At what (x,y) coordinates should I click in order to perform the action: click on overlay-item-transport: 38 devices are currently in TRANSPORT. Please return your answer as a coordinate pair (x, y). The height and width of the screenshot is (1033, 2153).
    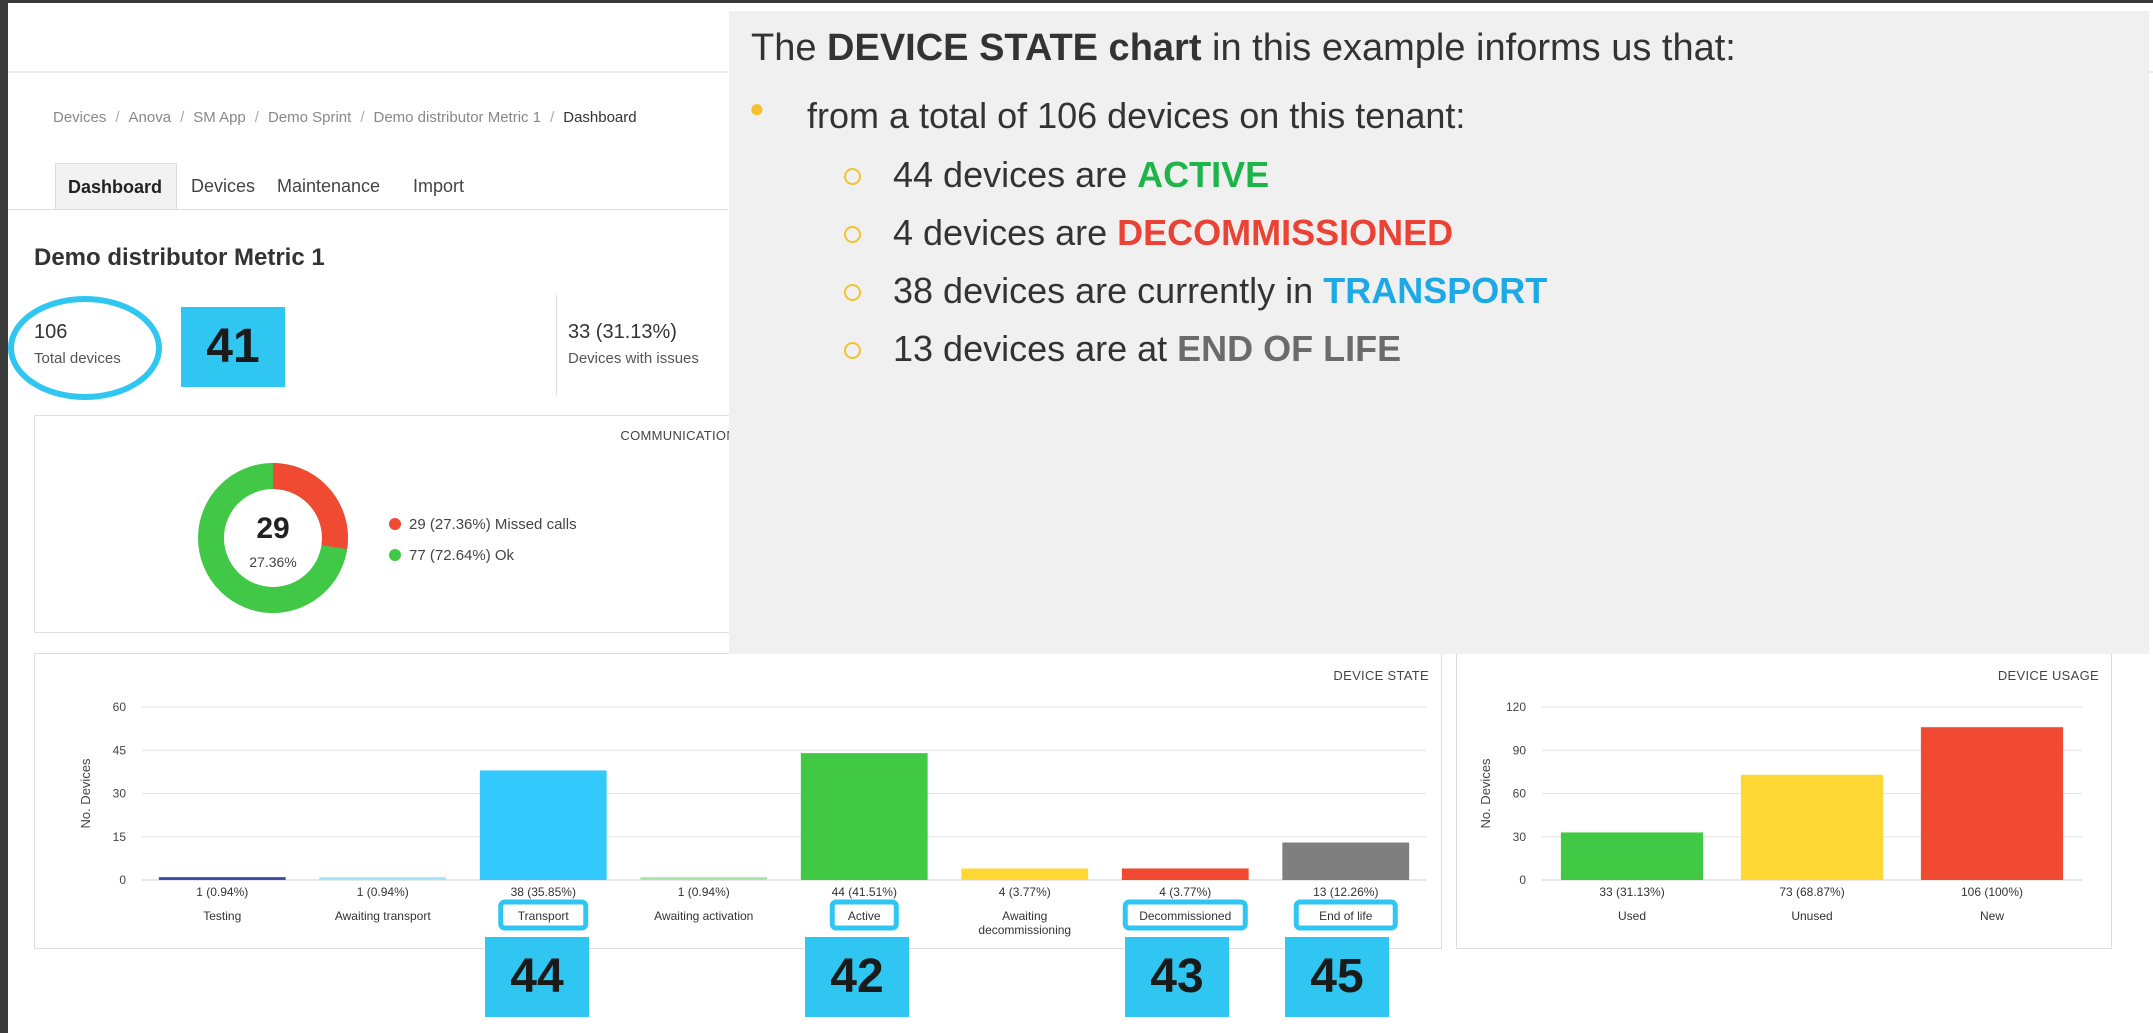
    Looking at the image, I should click on (1195, 291).